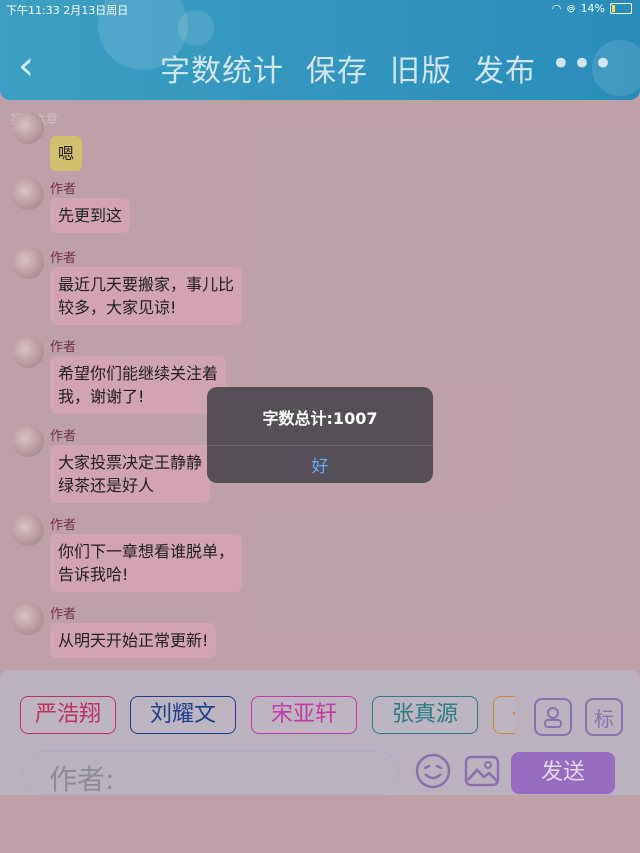 Image resolution: width=640 pixels, height=853 pixels. What do you see at coordinates (320, 464) in the screenshot?
I see `alert-ok-button: 好` at bounding box center [320, 464].